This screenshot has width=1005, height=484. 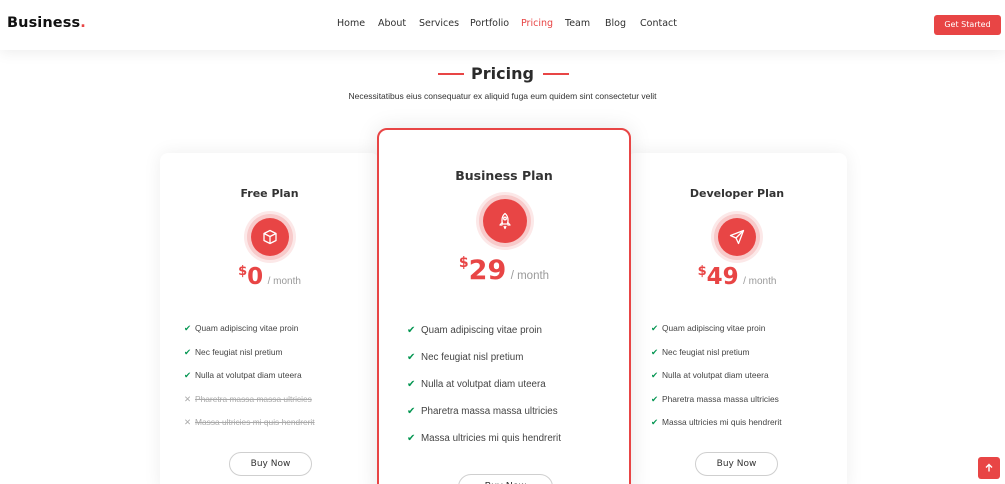 I want to click on nav-blog: Blog, so click(x=615, y=23).